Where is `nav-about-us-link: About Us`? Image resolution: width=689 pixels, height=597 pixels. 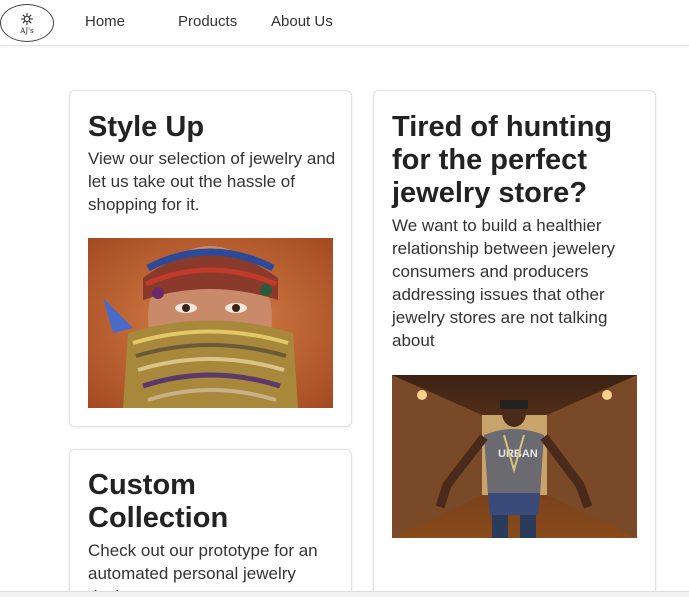 nav-about-us-link: About Us is located at coordinates (302, 21).